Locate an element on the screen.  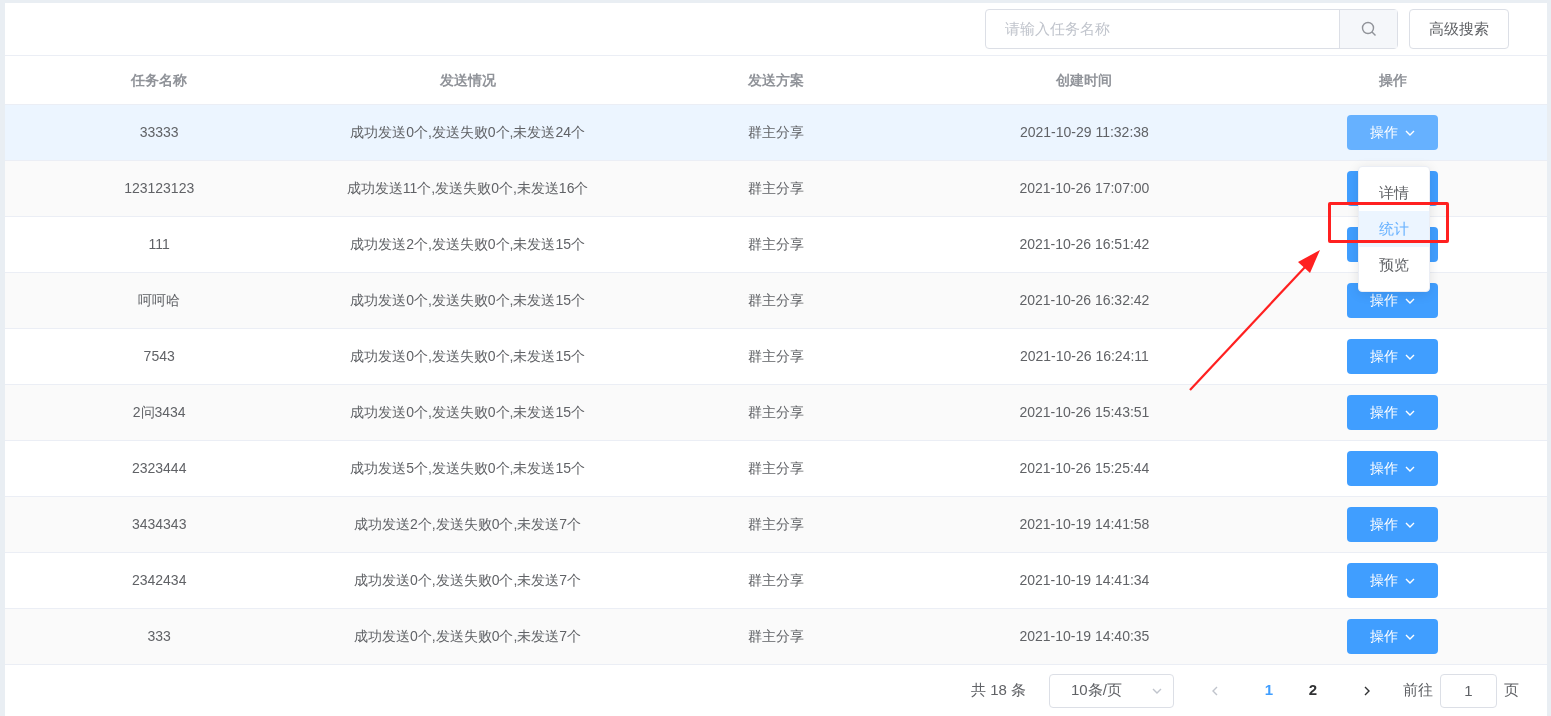
table-cell-text: 呵呵哈 is located at coordinates (159, 300).